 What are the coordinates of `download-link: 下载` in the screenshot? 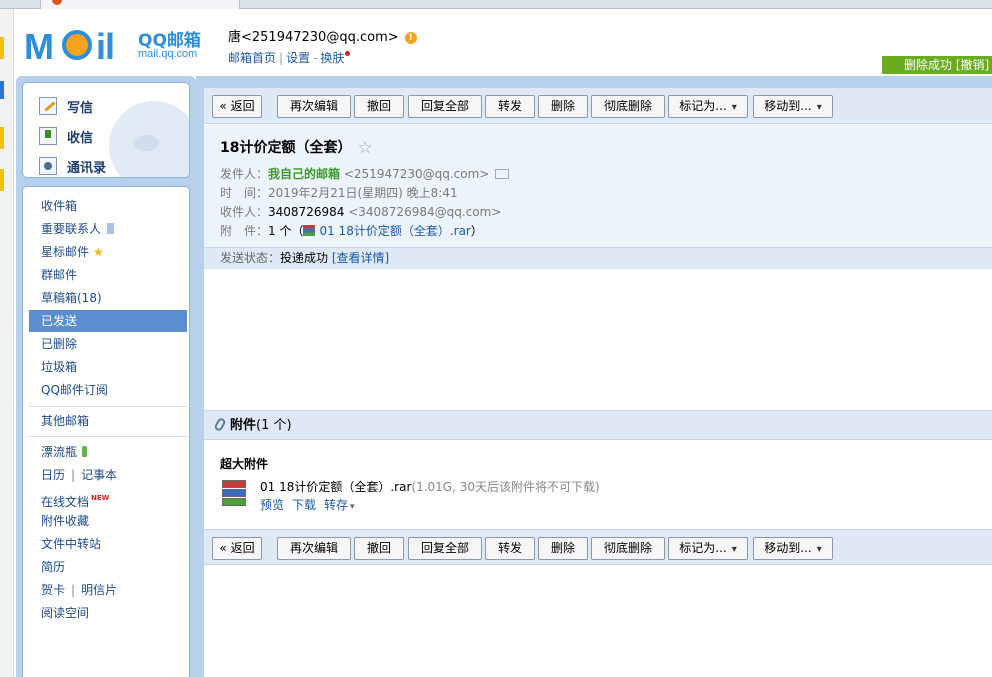 It's located at (304, 505).